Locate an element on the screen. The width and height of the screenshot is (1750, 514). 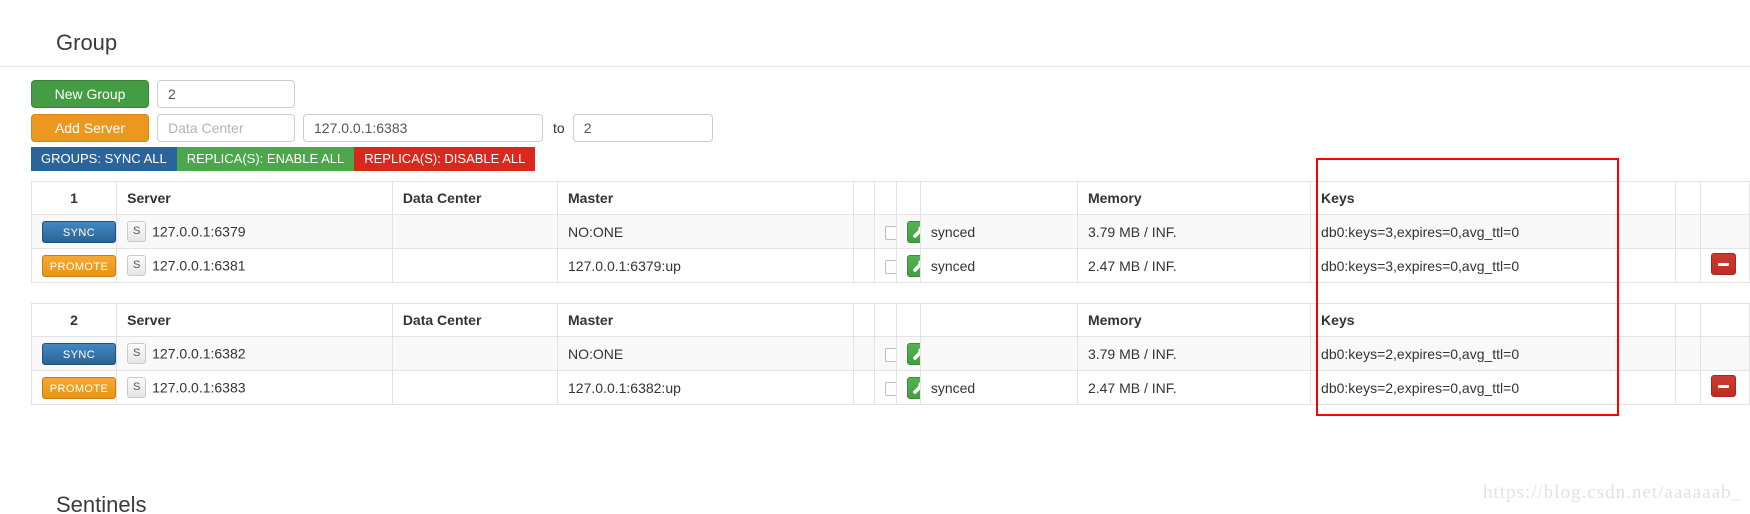
replicas-enable-all-button: REPLICA(S): ENABLE ALL is located at coordinates (265, 159).